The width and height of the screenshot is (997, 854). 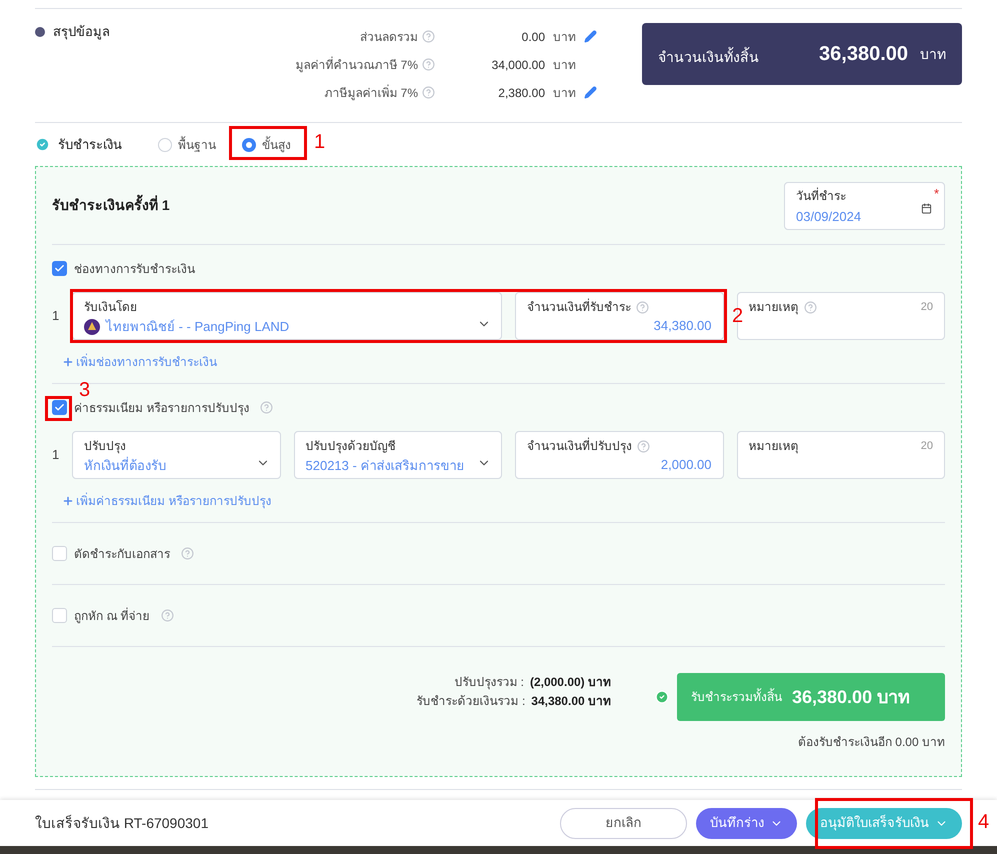 What do you see at coordinates (683, 326) in the screenshot?
I see `field-value: 34,380.00` at bounding box center [683, 326].